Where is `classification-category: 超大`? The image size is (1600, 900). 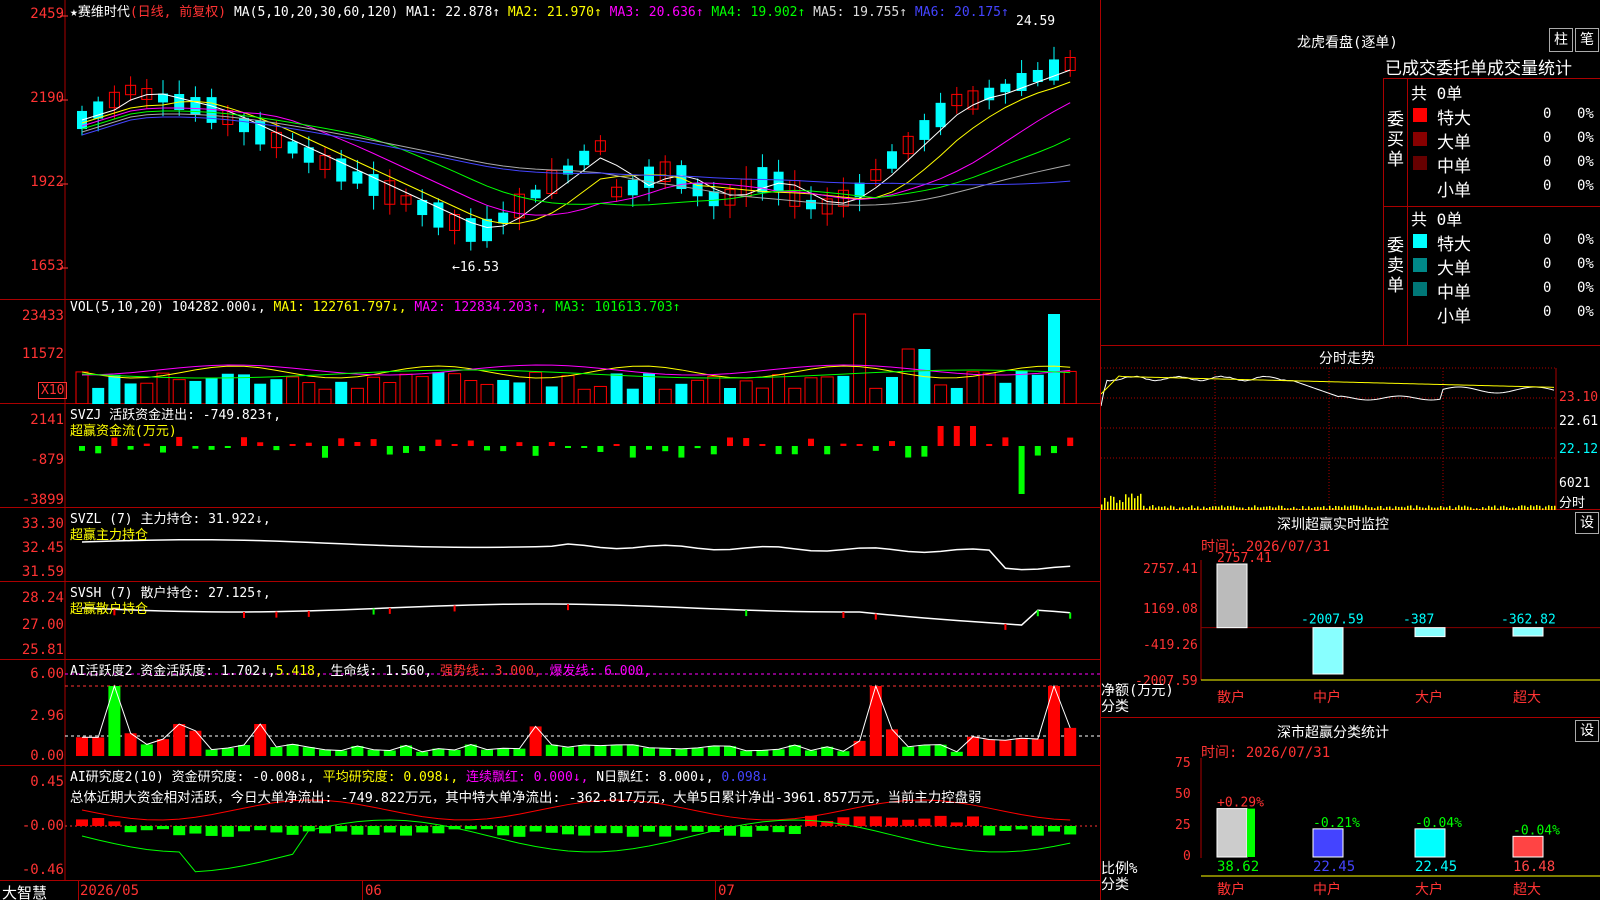
classification-category: 超大 is located at coordinates (1527, 890).